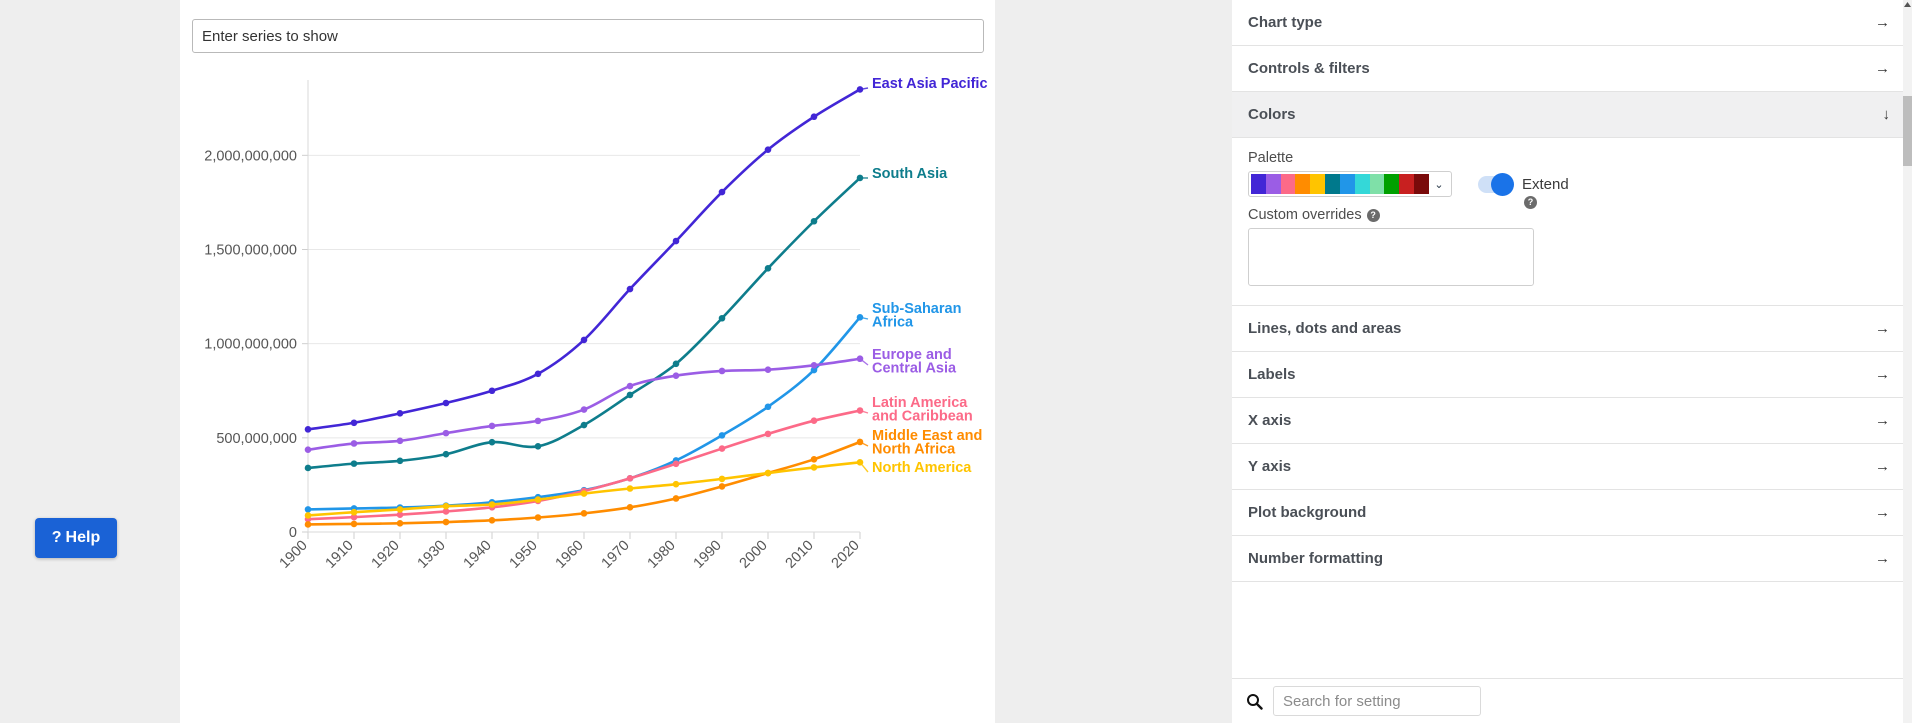 This screenshot has height=723, width=1912. I want to click on settings-row-chart-type: Chart type →, so click(1568, 23).